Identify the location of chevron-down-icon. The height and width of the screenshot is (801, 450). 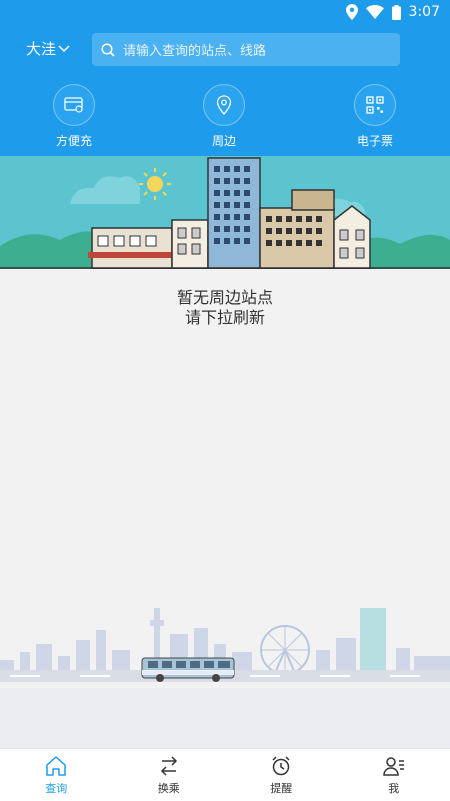
(64, 49).